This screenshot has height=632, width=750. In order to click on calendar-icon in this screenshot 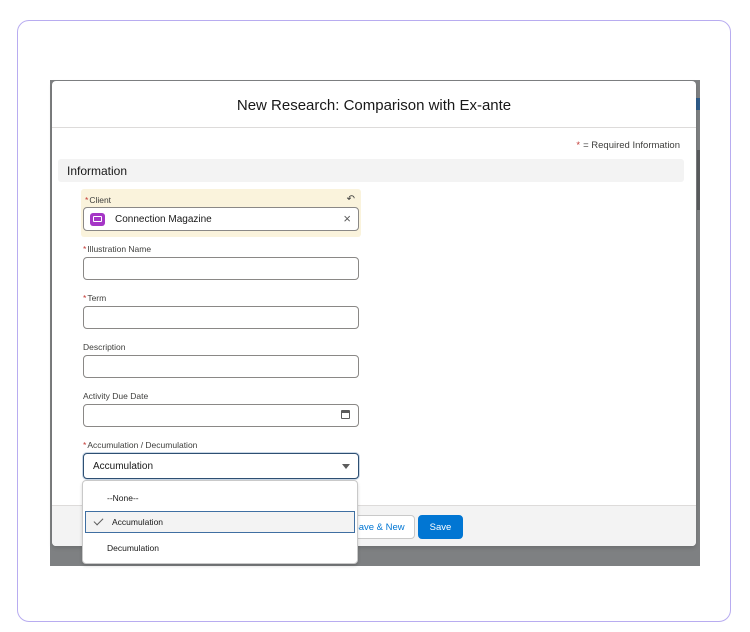, I will do `click(345, 414)`.